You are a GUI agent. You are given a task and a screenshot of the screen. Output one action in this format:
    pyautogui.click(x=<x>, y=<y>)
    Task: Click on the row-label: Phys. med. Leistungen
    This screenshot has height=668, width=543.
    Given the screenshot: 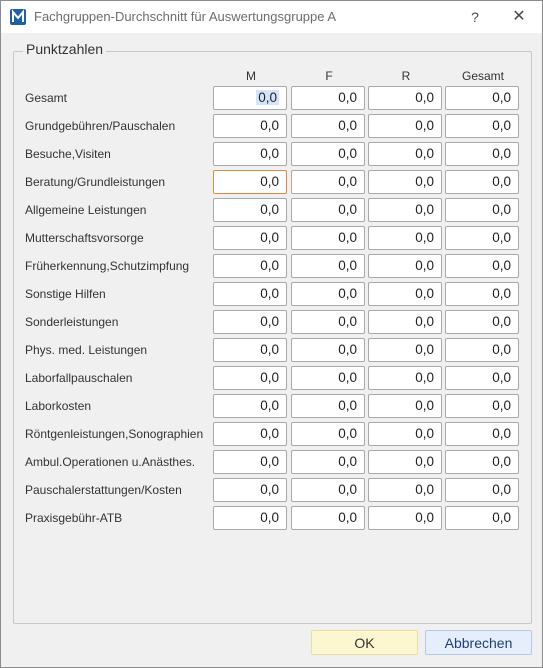 What is the action you would take?
    pyautogui.click(x=86, y=350)
    